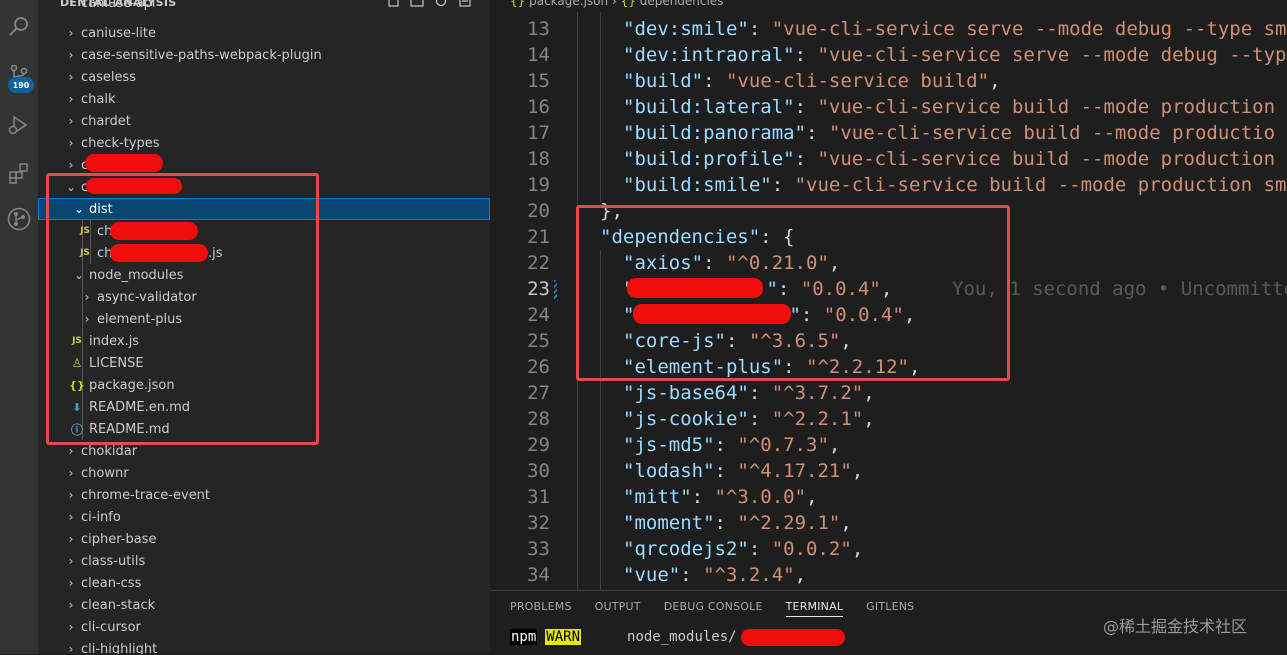 This screenshot has width=1287, height=655. What do you see at coordinates (109, 451) in the screenshot?
I see `tree-item-label: chokidar` at bounding box center [109, 451].